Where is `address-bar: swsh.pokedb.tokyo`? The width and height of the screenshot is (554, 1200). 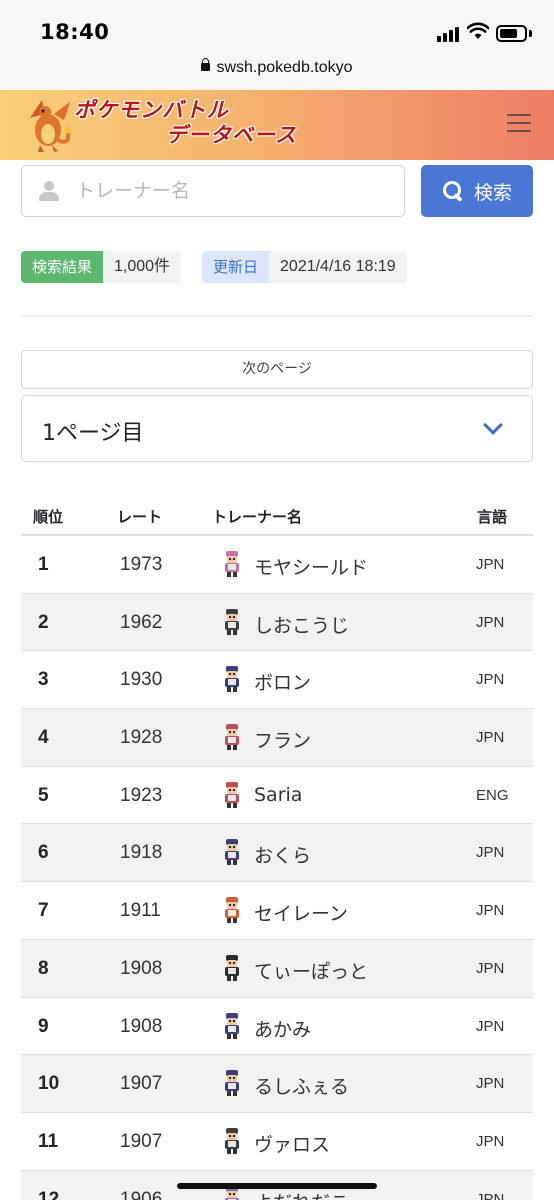 address-bar: swsh.pokedb.tokyo is located at coordinates (277, 73).